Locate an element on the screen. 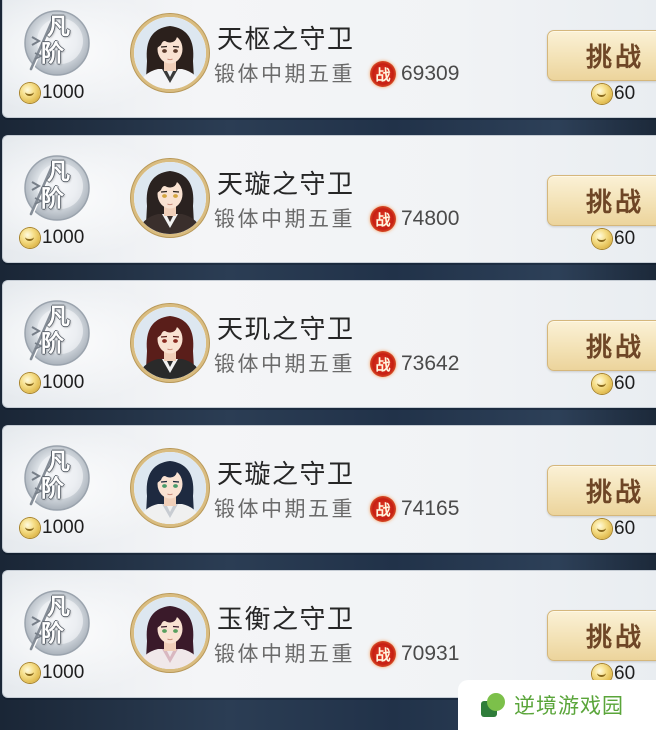 The height and width of the screenshot is (730, 656). guard-name: 玉衡之守卫 is located at coordinates (286, 619).